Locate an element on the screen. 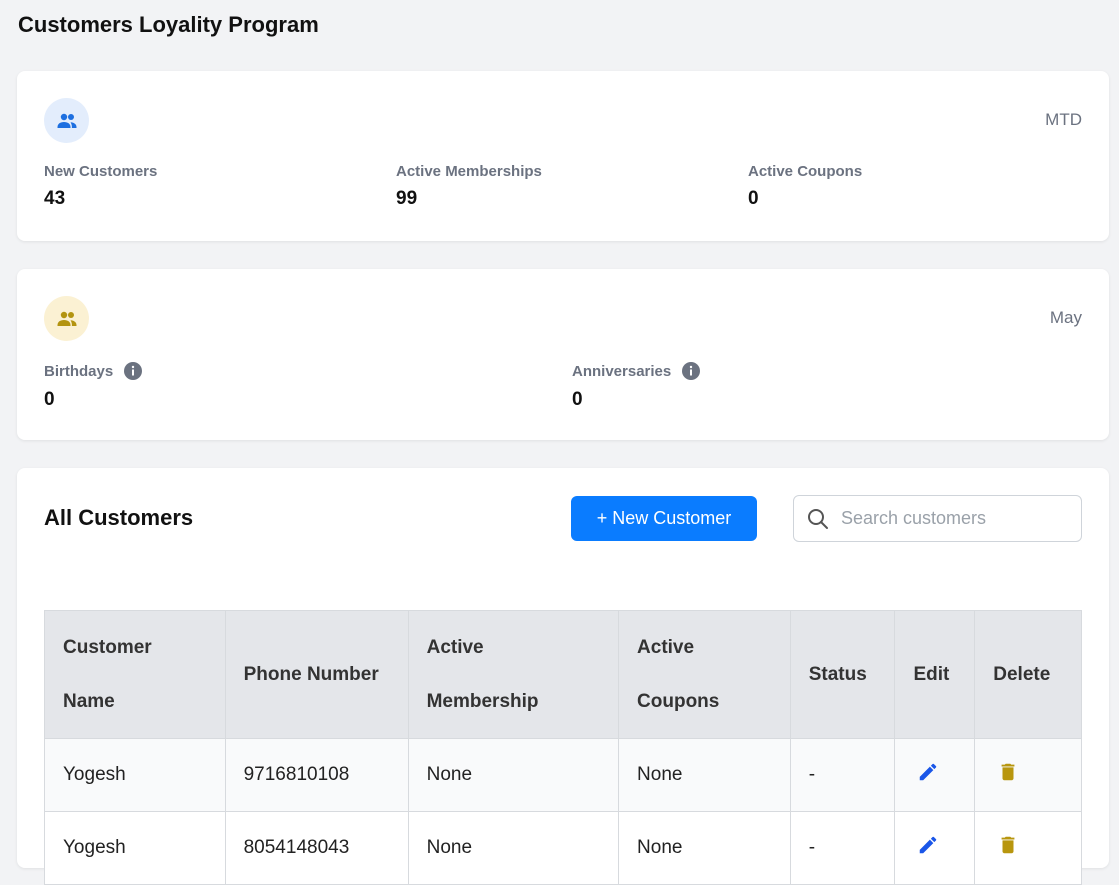 The image size is (1119, 885). stat-new-customers: New Customers 43 is located at coordinates (100, 186).